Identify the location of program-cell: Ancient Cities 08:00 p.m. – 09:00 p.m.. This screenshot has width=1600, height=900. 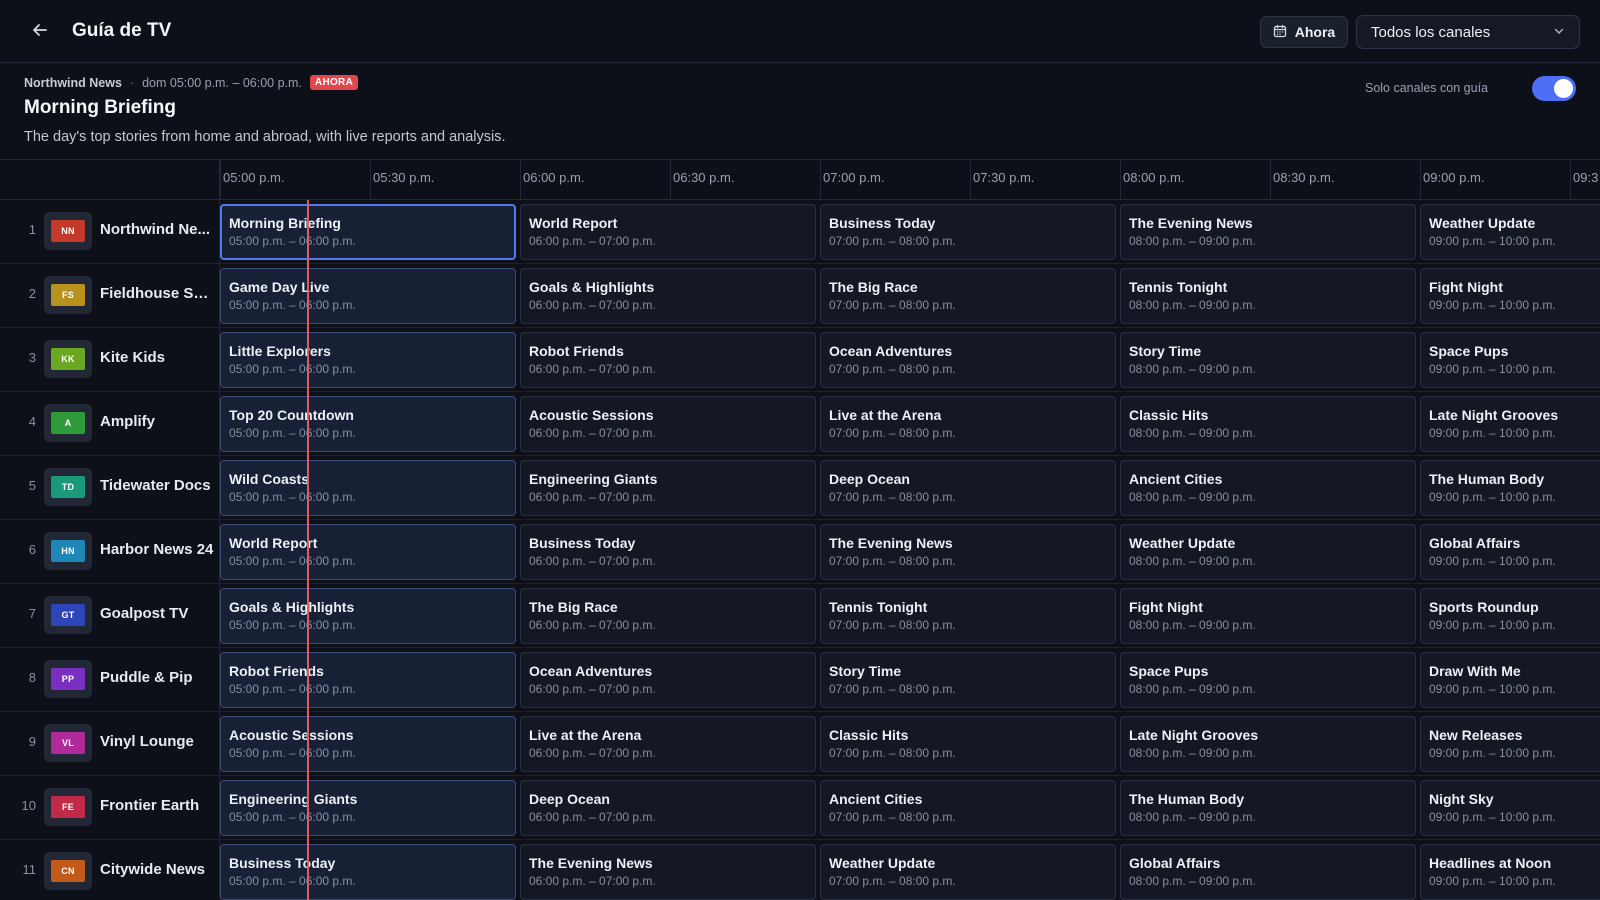
(1268, 488).